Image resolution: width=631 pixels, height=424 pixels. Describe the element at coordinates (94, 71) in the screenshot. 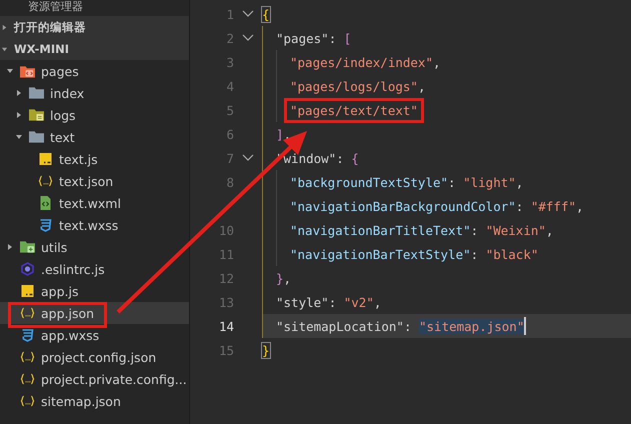

I see `tree-item: pages` at that location.